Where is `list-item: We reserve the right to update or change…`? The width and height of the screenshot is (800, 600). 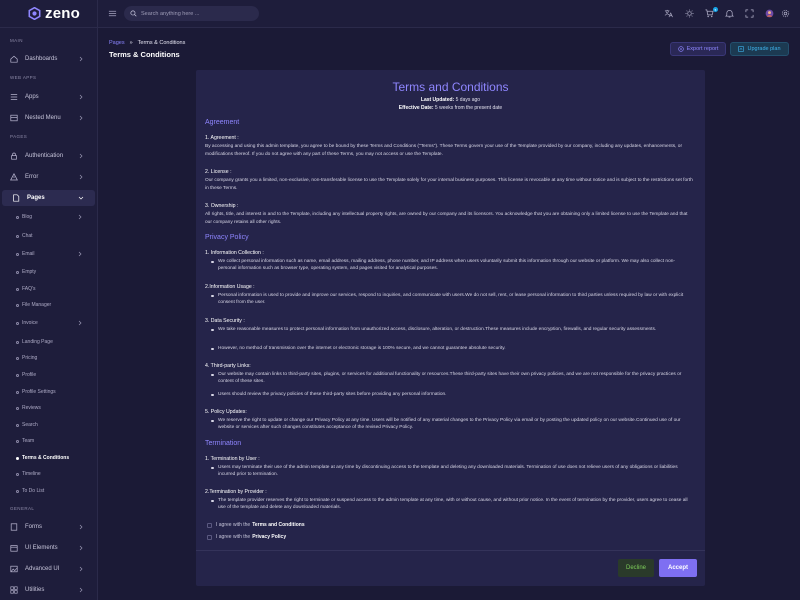 list-item: We reserve the right to update or change… is located at coordinates (451, 424).